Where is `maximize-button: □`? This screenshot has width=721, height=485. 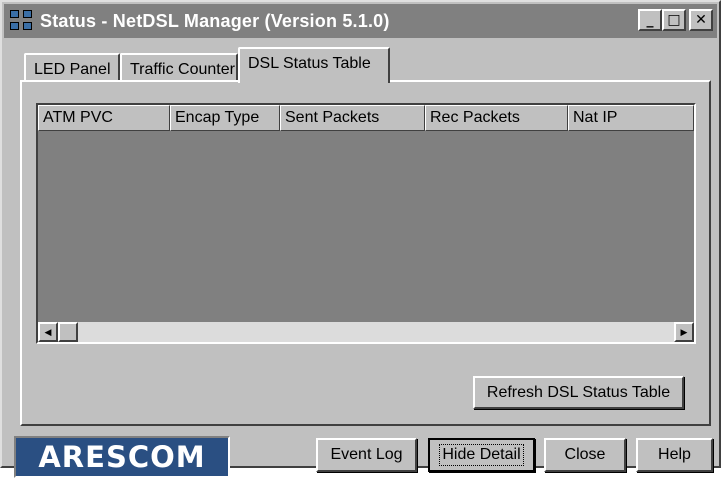 maximize-button: □ is located at coordinates (674, 20).